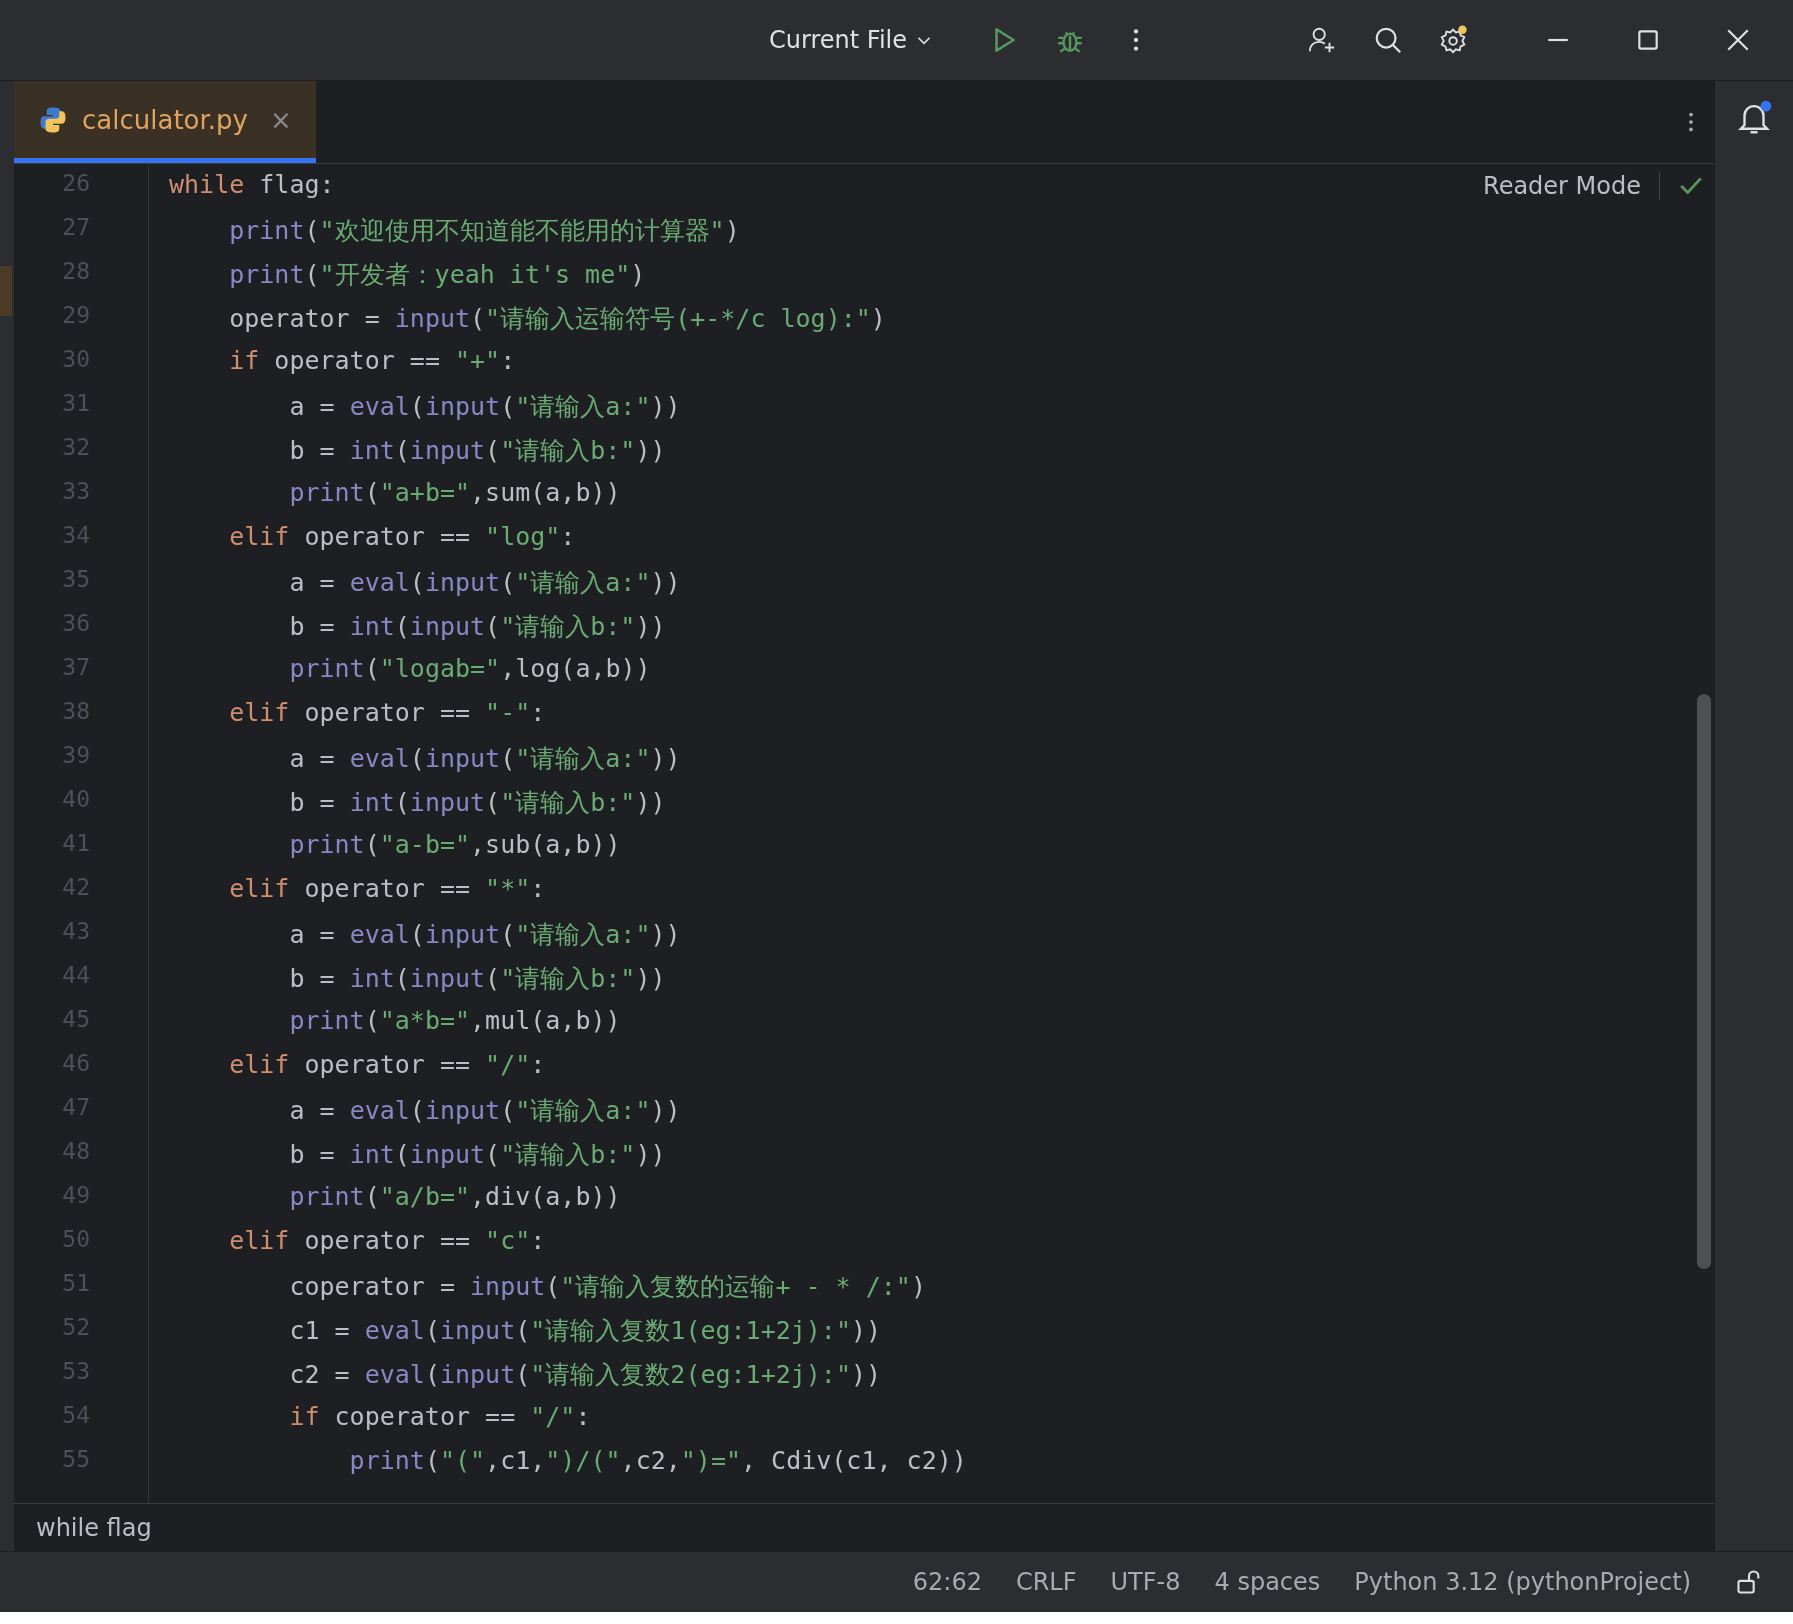  I want to click on code-line: elif operator == "*":, so click(387, 889).